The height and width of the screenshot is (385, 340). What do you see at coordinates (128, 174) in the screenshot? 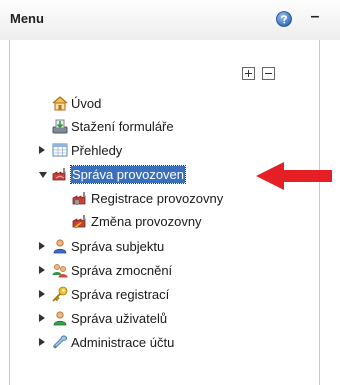
I see `tree-item-label: Správa provozoven` at bounding box center [128, 174].